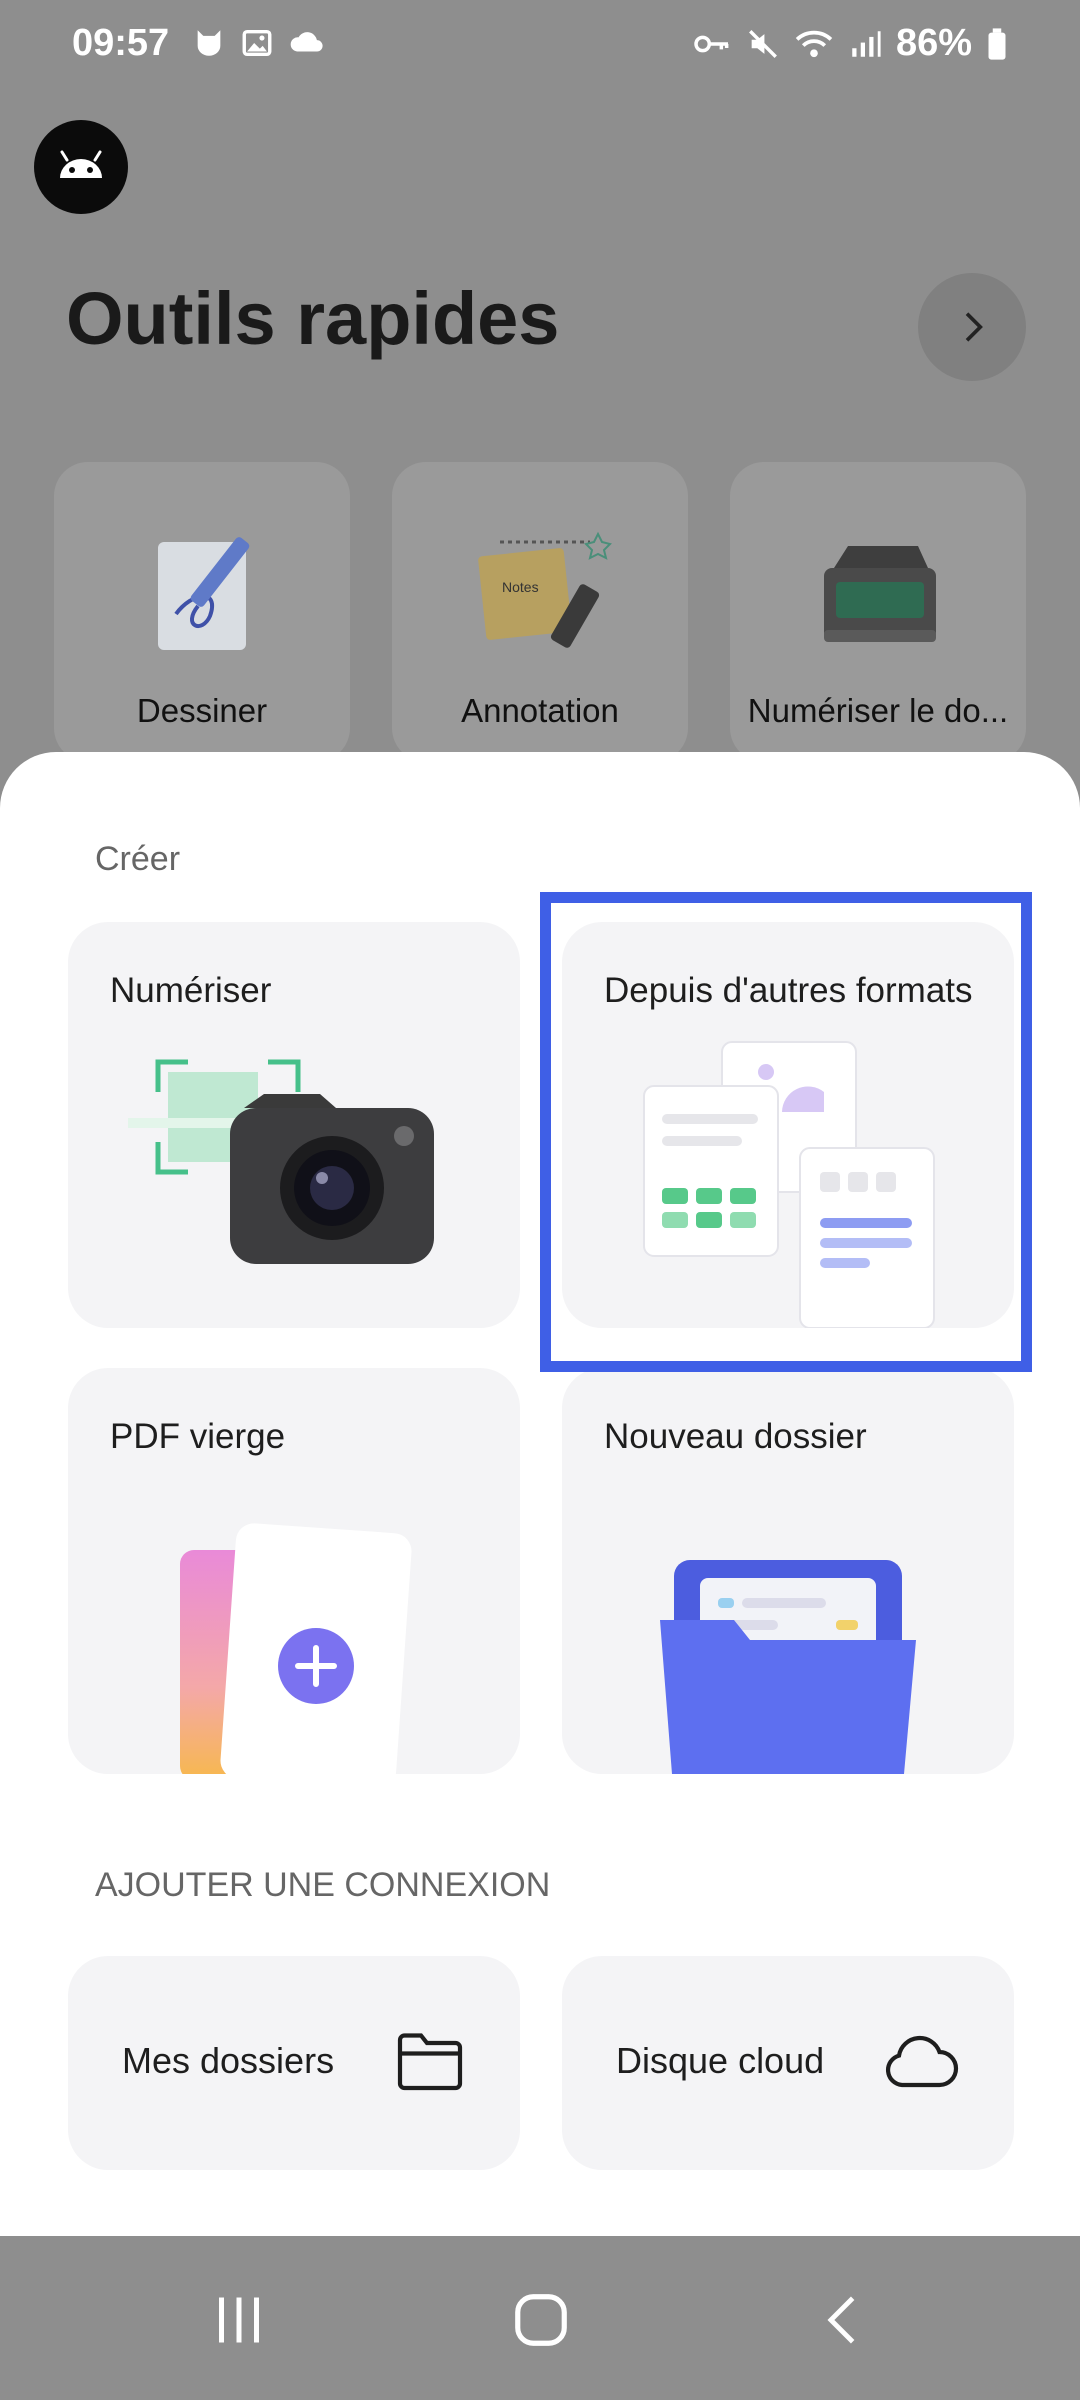 Image resolution: width=1080 pixels, height=2400 pixels. Describe the element at coordinates (306, 42) in the screenshot. I see `cloud-notification-icon` at that location.